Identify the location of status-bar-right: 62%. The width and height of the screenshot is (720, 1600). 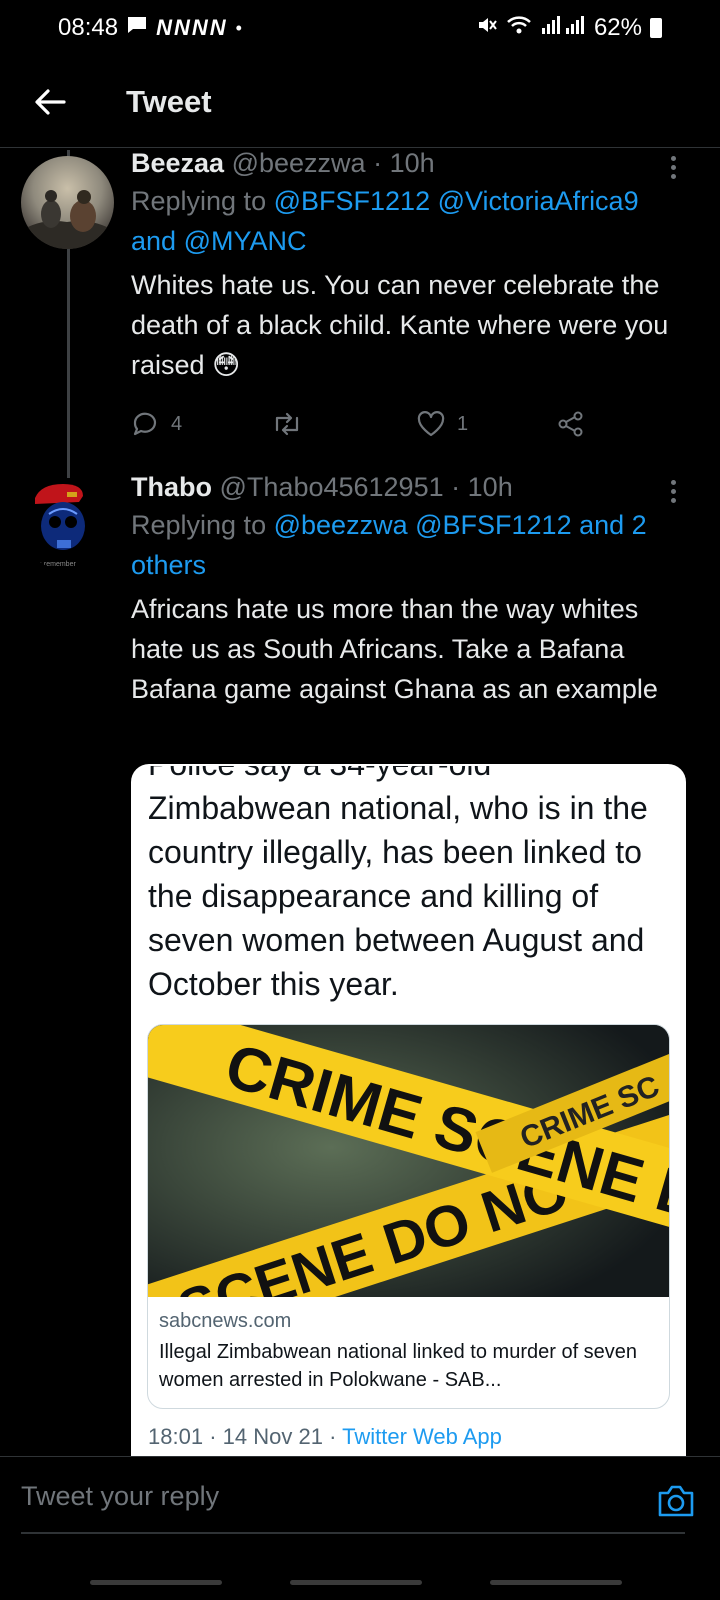
(569, 28).